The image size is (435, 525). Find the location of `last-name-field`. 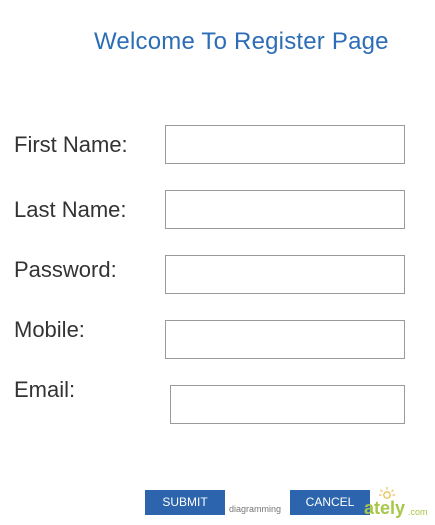

last-name-field is located at coordinates (285, 209).